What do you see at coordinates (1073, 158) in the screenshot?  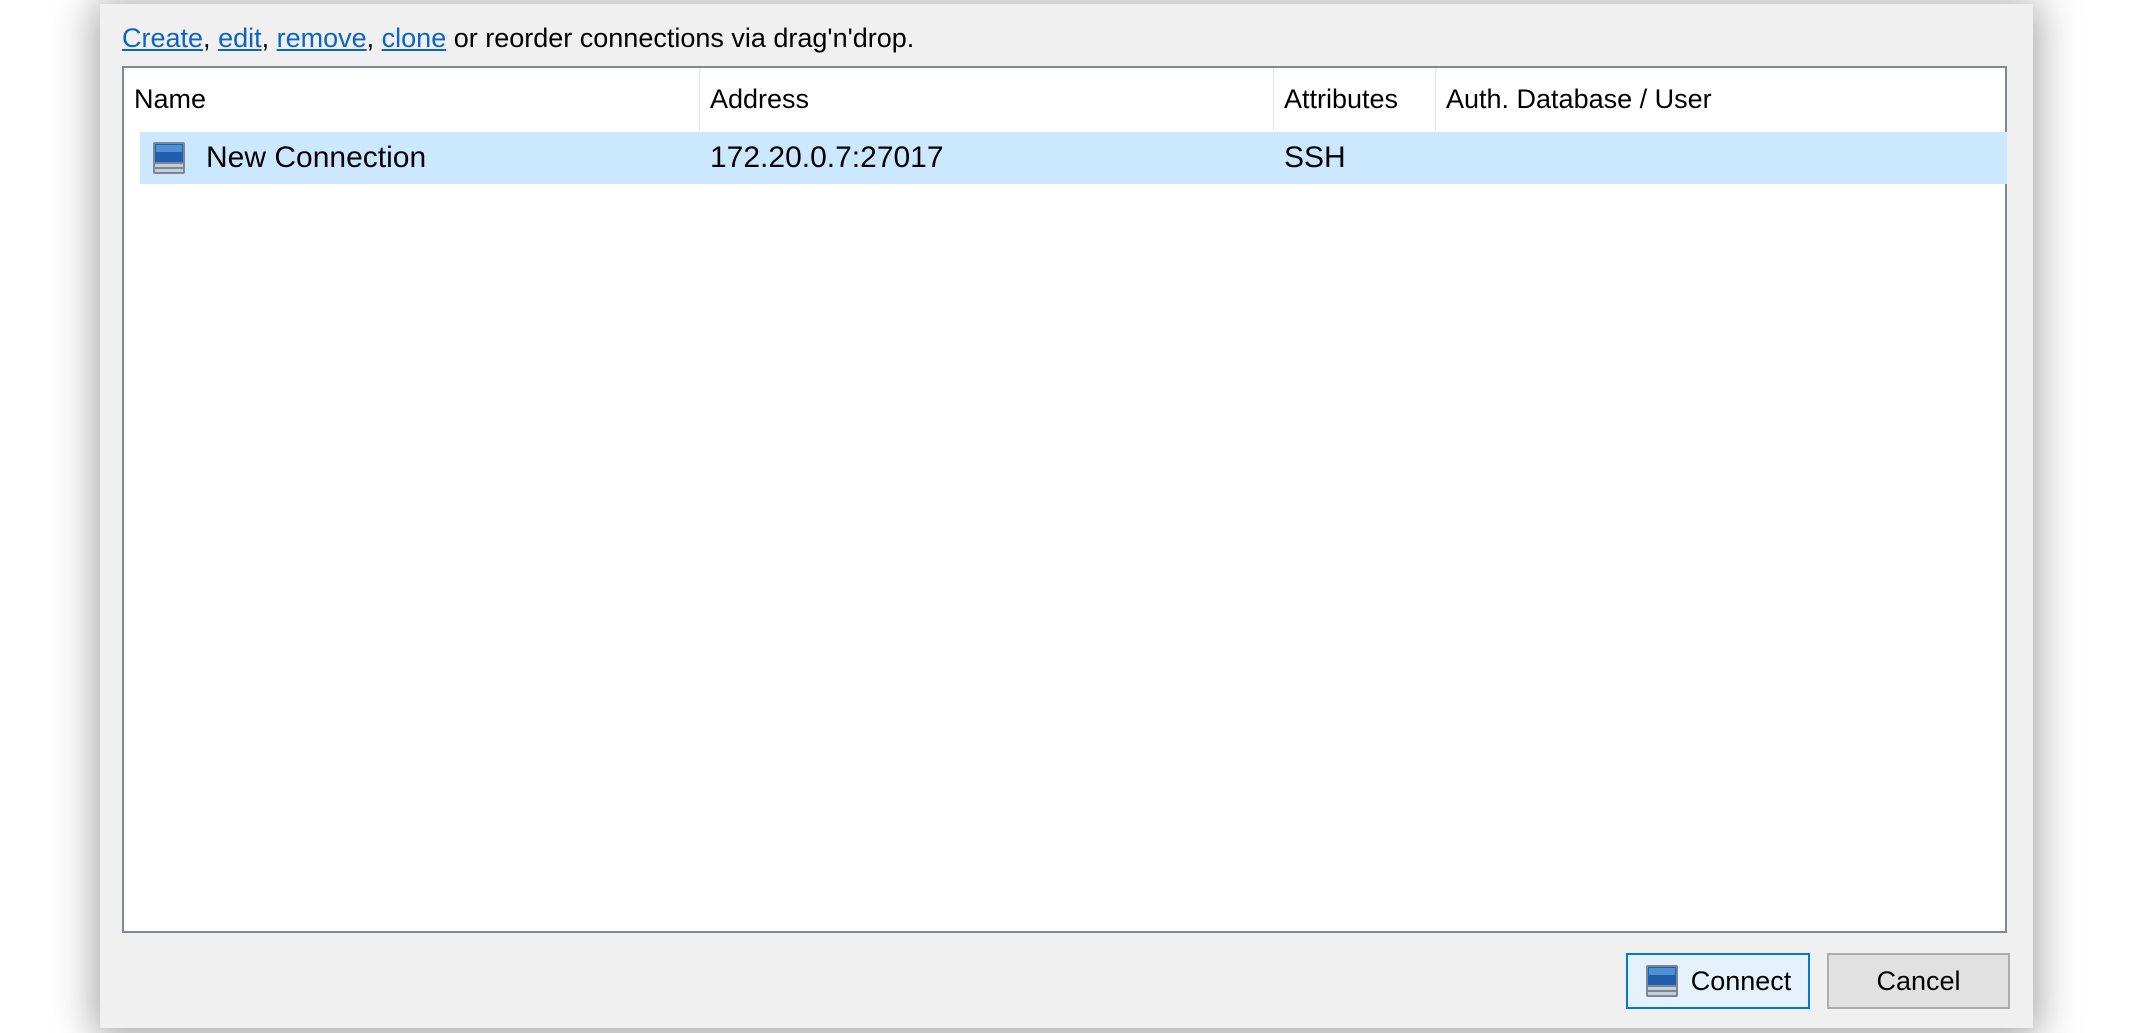 I see `connection-row: New Connection 172.20.0.7:27017 SSH` at bounding box center [1073, 158].